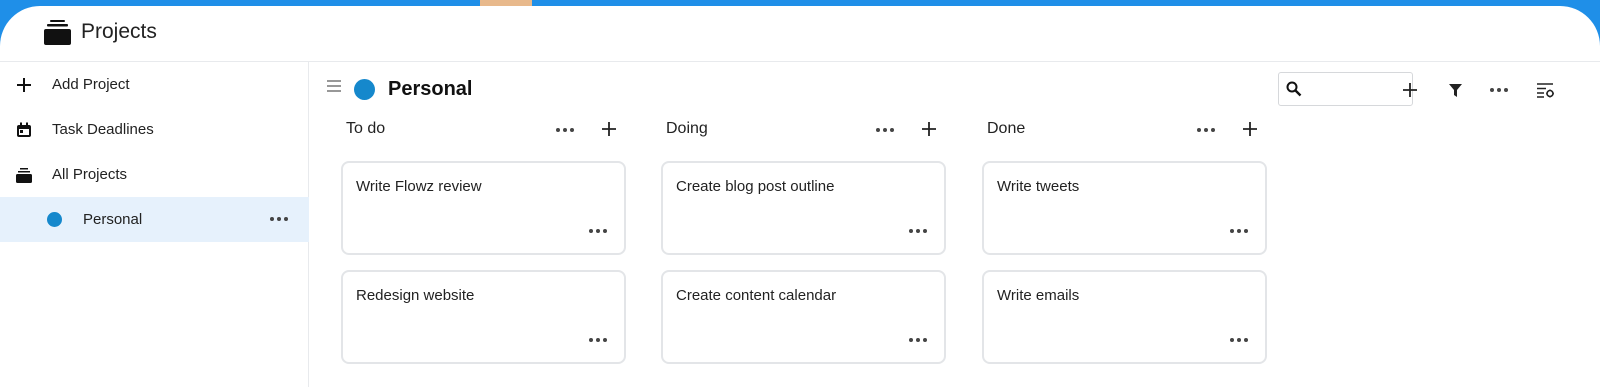  Describe the element at coordinates (57, 32) in the screenshot. I see `stack-logo-icon` at that location.